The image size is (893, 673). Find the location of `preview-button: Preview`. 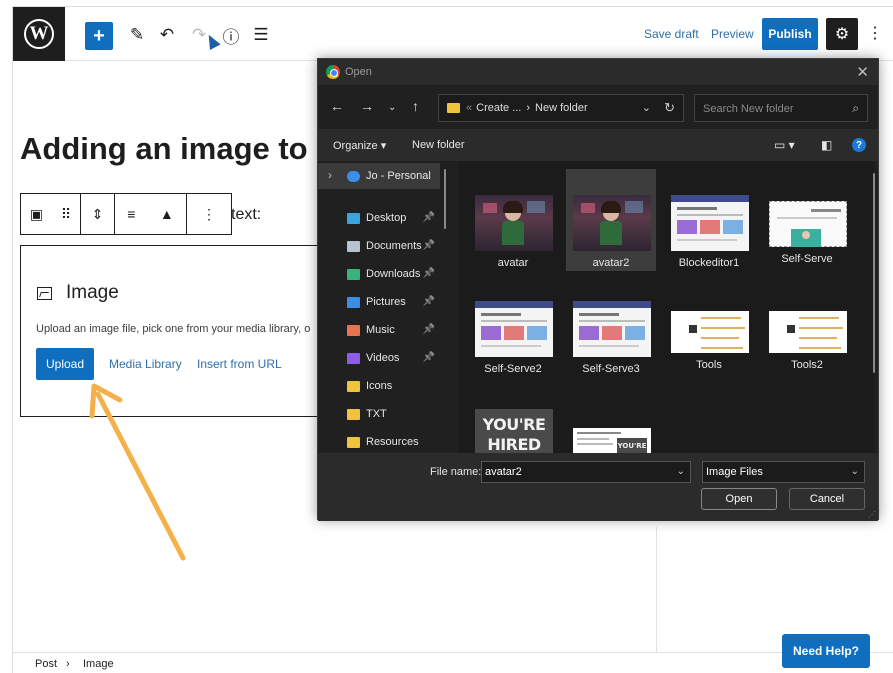

preview-button: Preview is located at coordinates (732, 34).